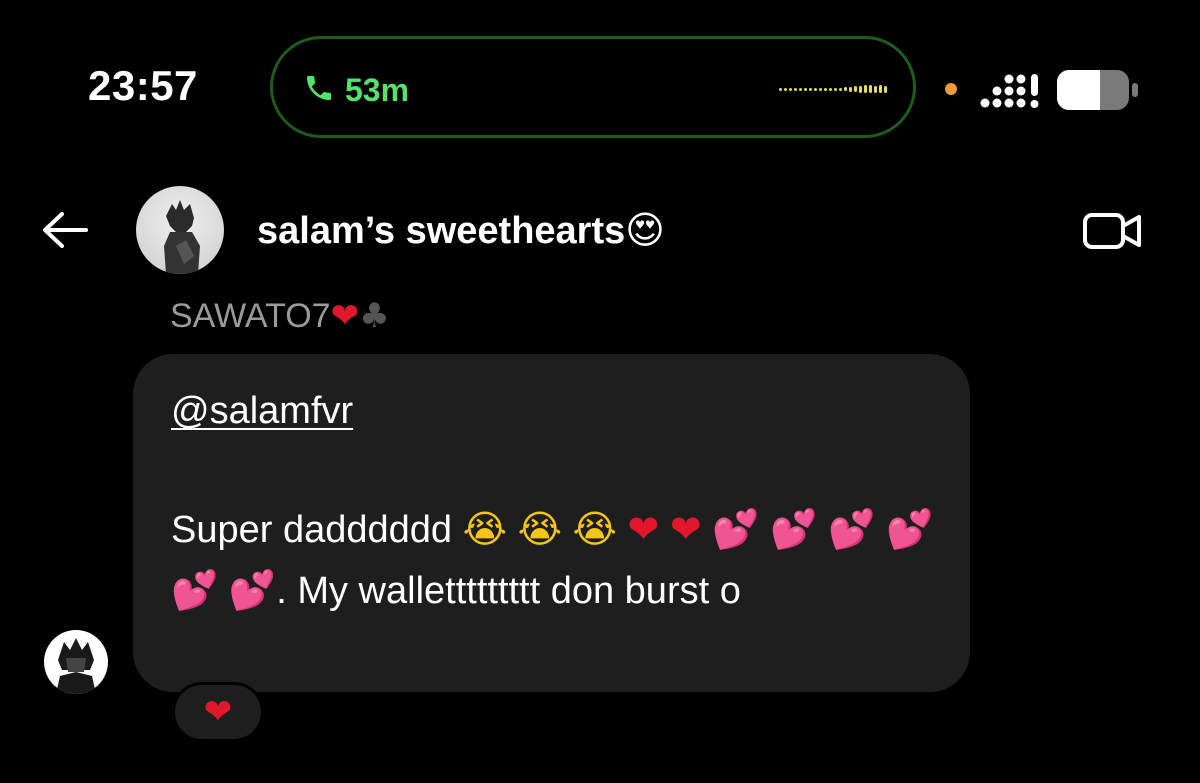 The image size is (1200, 783). Describe the element at coordinates (65, 230) in the screenshot. I see `back-arrow-icon` at that location.